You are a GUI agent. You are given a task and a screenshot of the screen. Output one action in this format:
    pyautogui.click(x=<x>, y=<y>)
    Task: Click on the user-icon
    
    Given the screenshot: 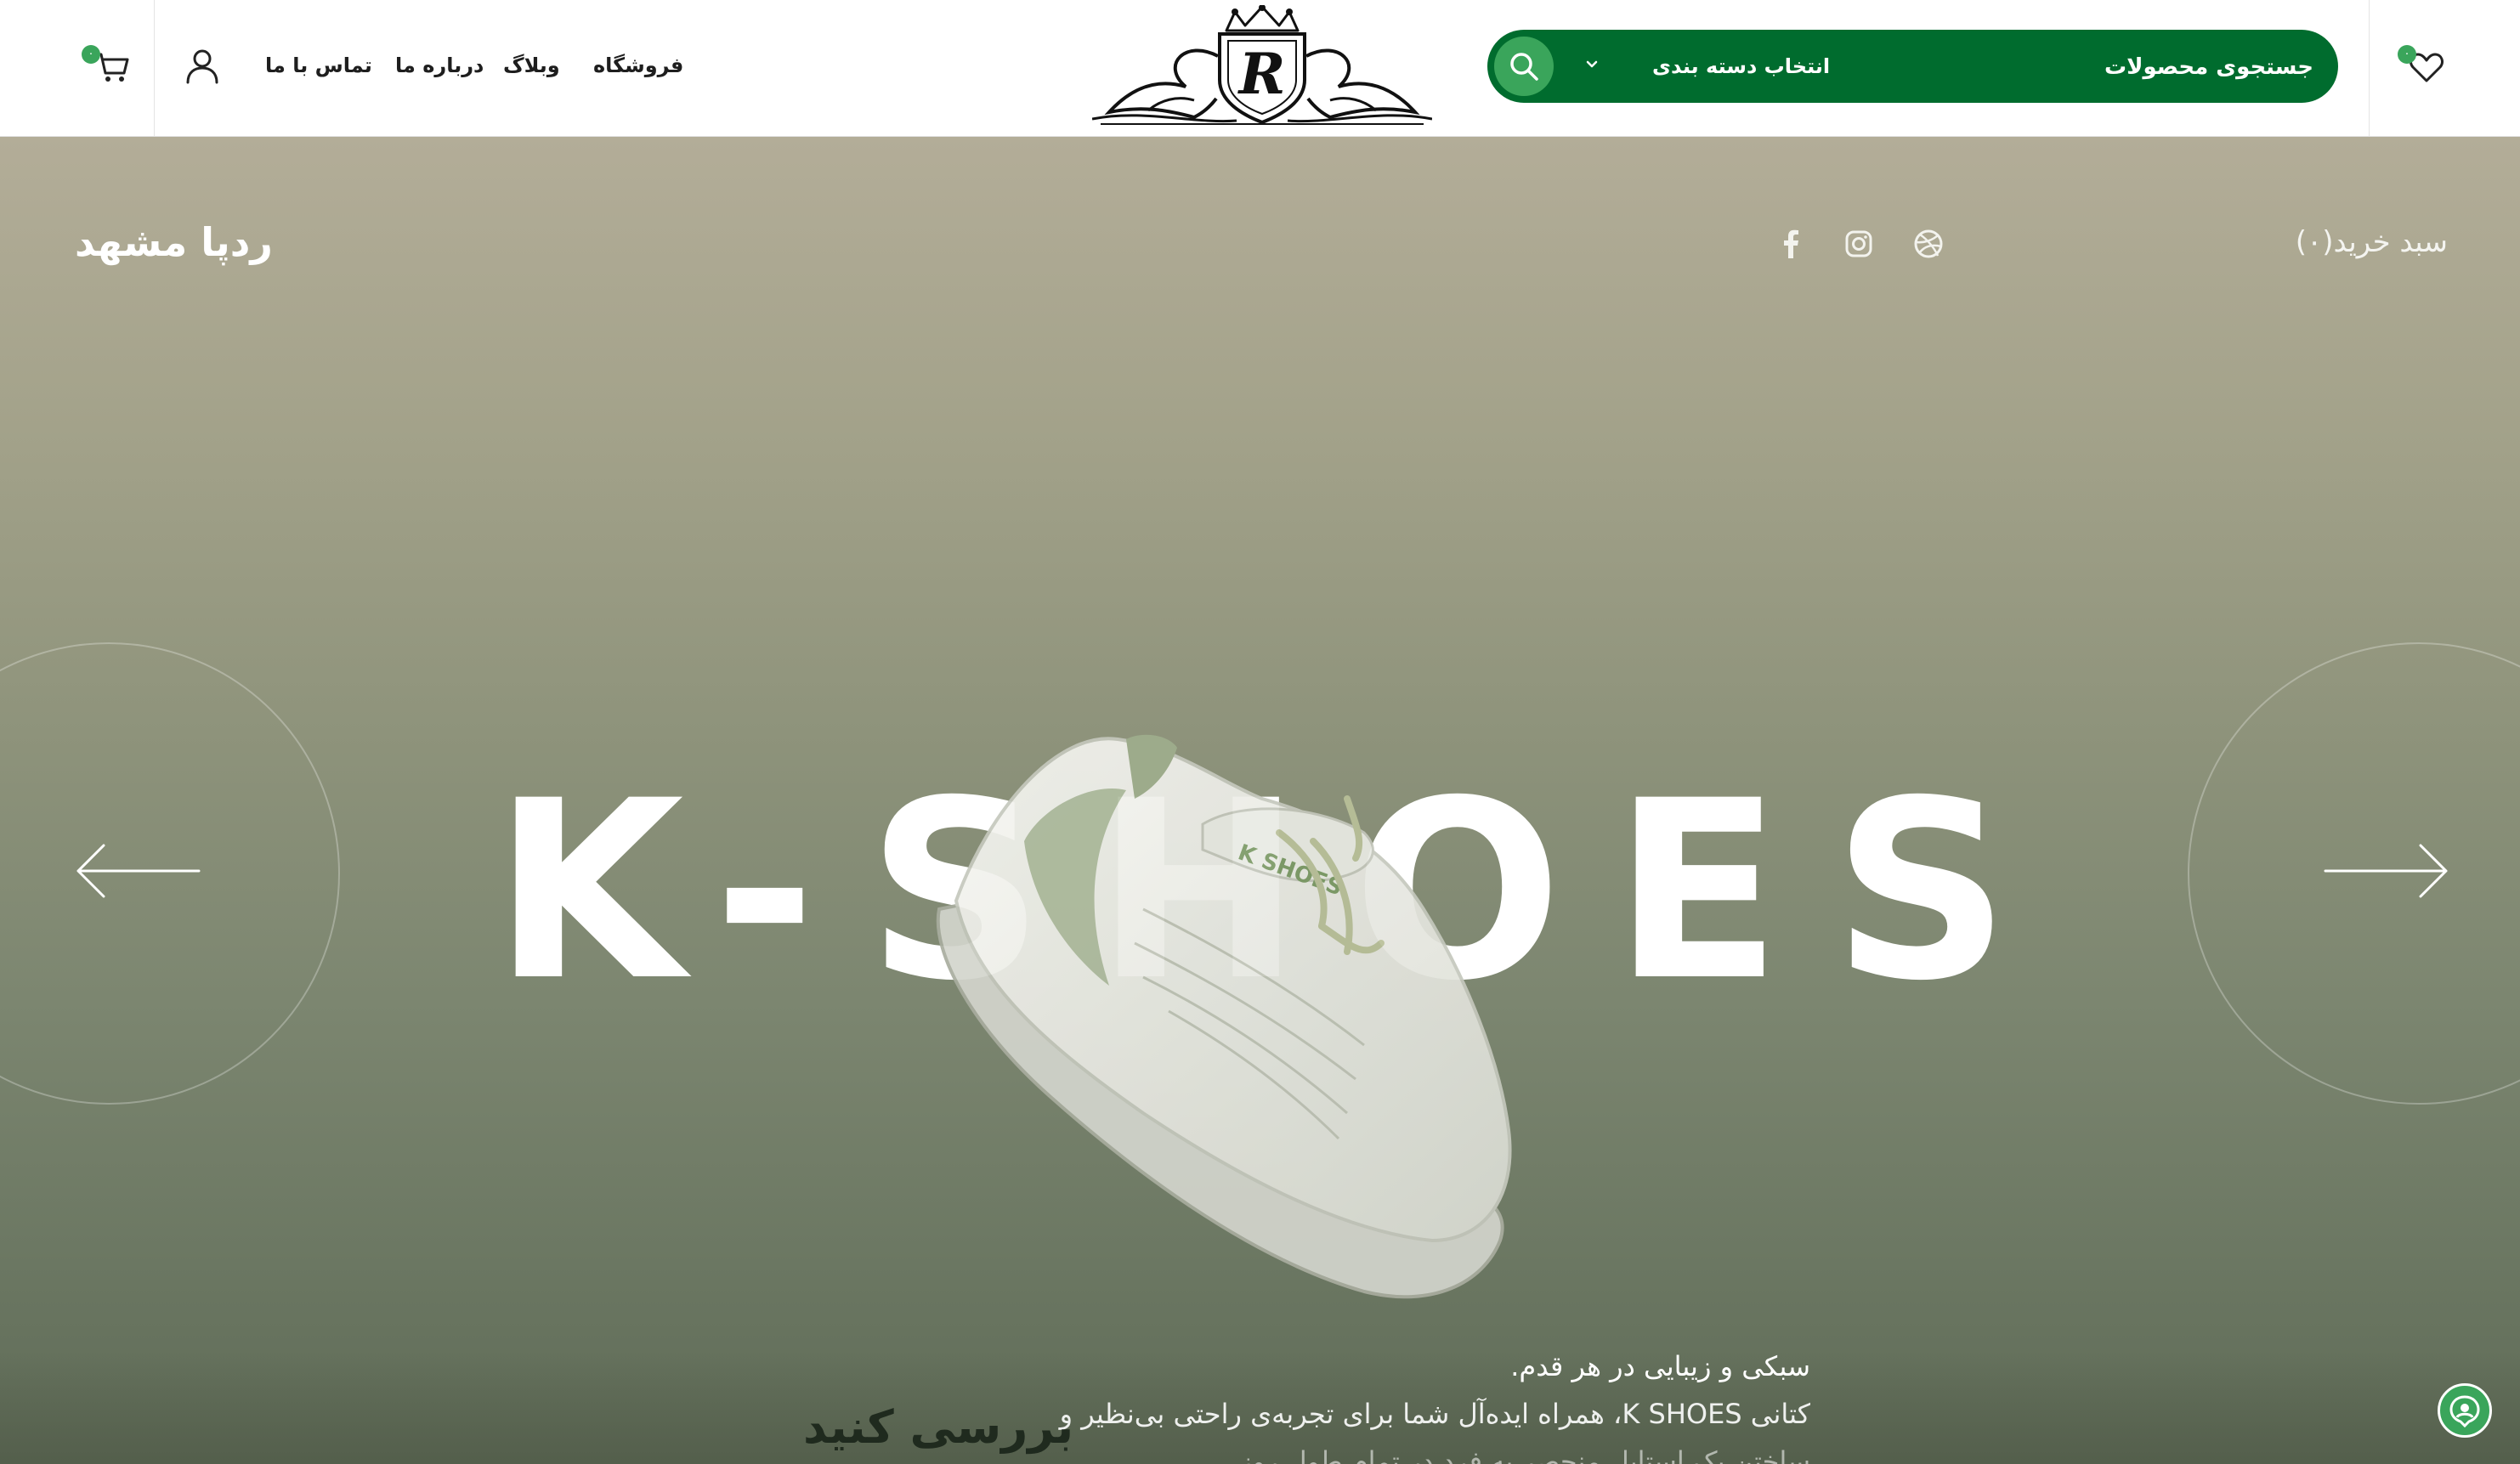 What is the action you would take?
    pyautogui.click(x=202, y=66)
    